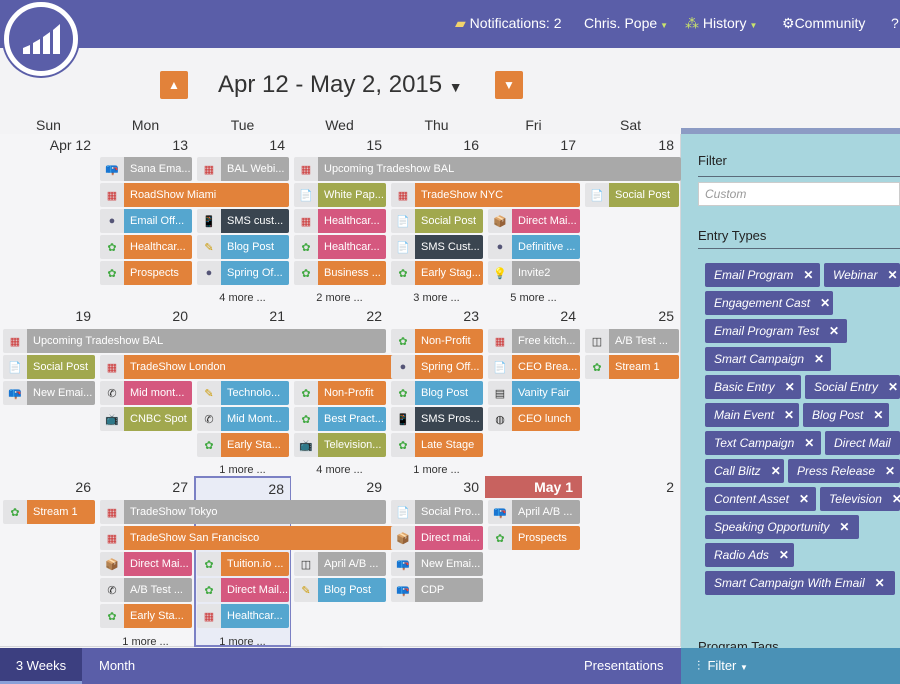 Image resolution: width=900 pixels, height=684 pixels. Describe the element at coordinates (437, 393) in the screenshot. I see `calendar-event: ✿ Blog Post` at that location.